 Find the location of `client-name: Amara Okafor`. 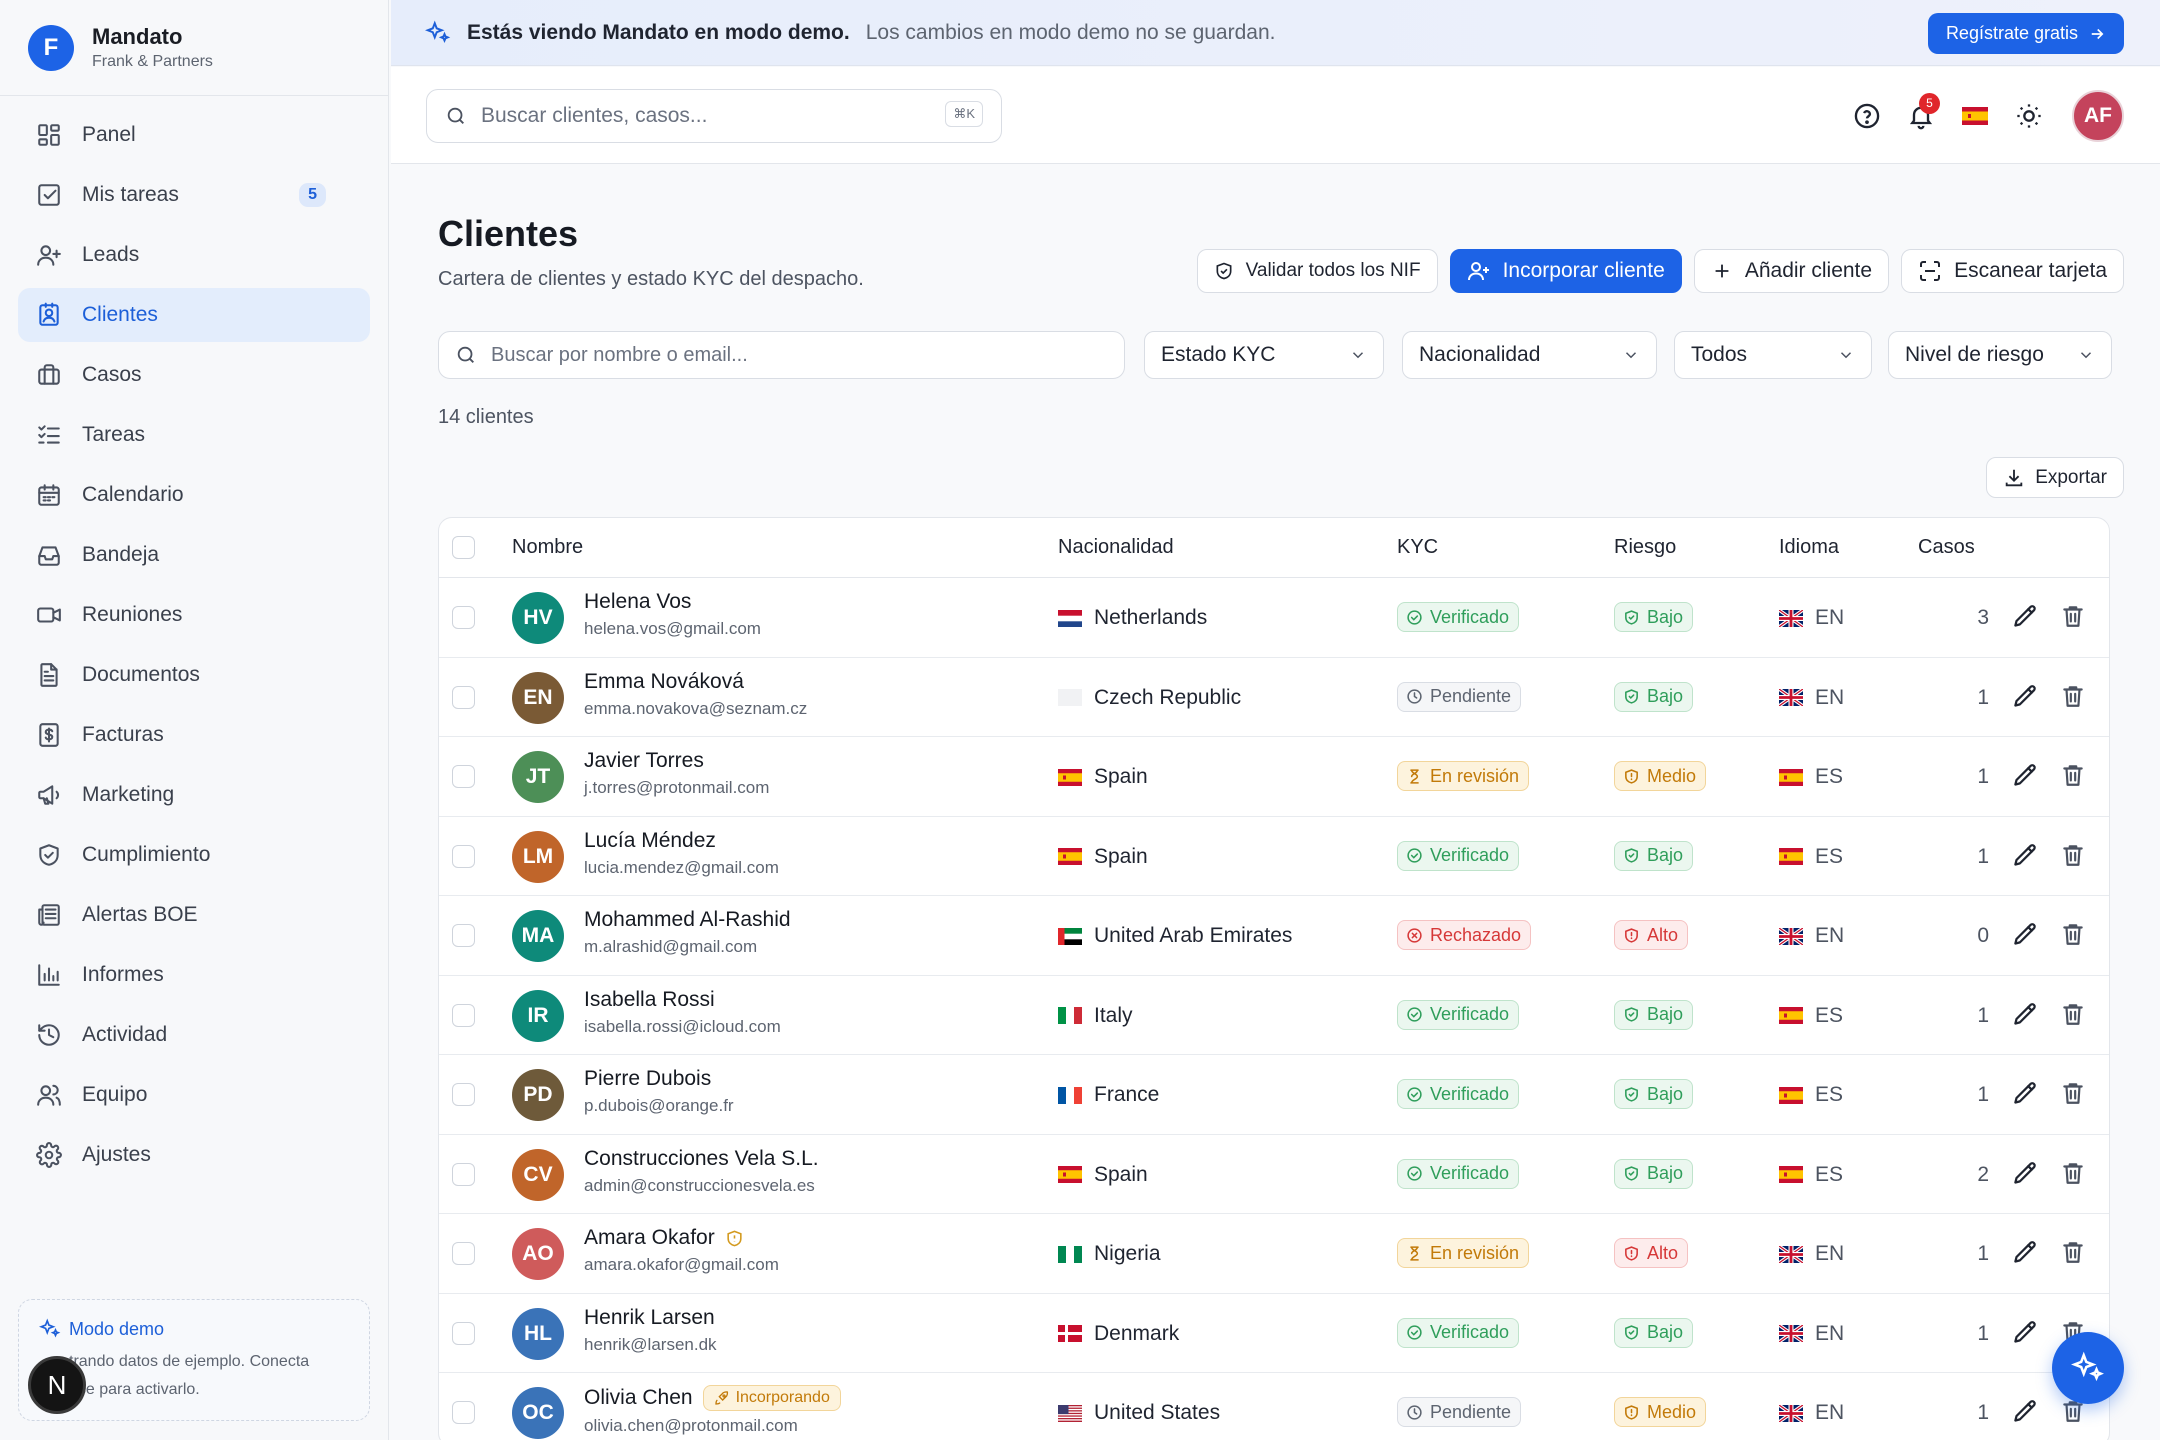

client-name: Amara Okafor is located at coordinates (649, 1238).